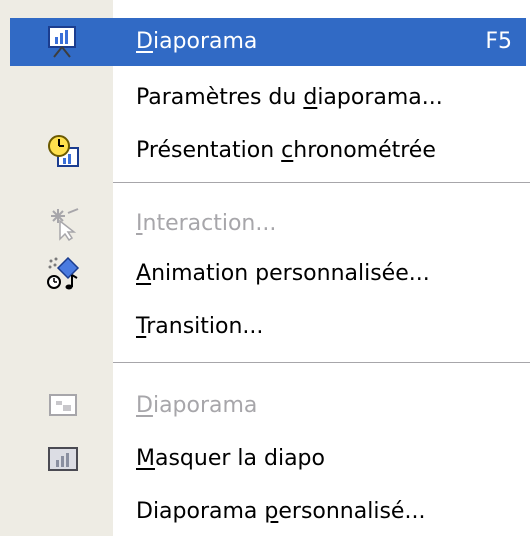 Image resolution: width=530 pixels, height=536 pixels. Describe the element at coordinates (63, 459) in the screenshot. I see `hide-slide-icon` at that location.